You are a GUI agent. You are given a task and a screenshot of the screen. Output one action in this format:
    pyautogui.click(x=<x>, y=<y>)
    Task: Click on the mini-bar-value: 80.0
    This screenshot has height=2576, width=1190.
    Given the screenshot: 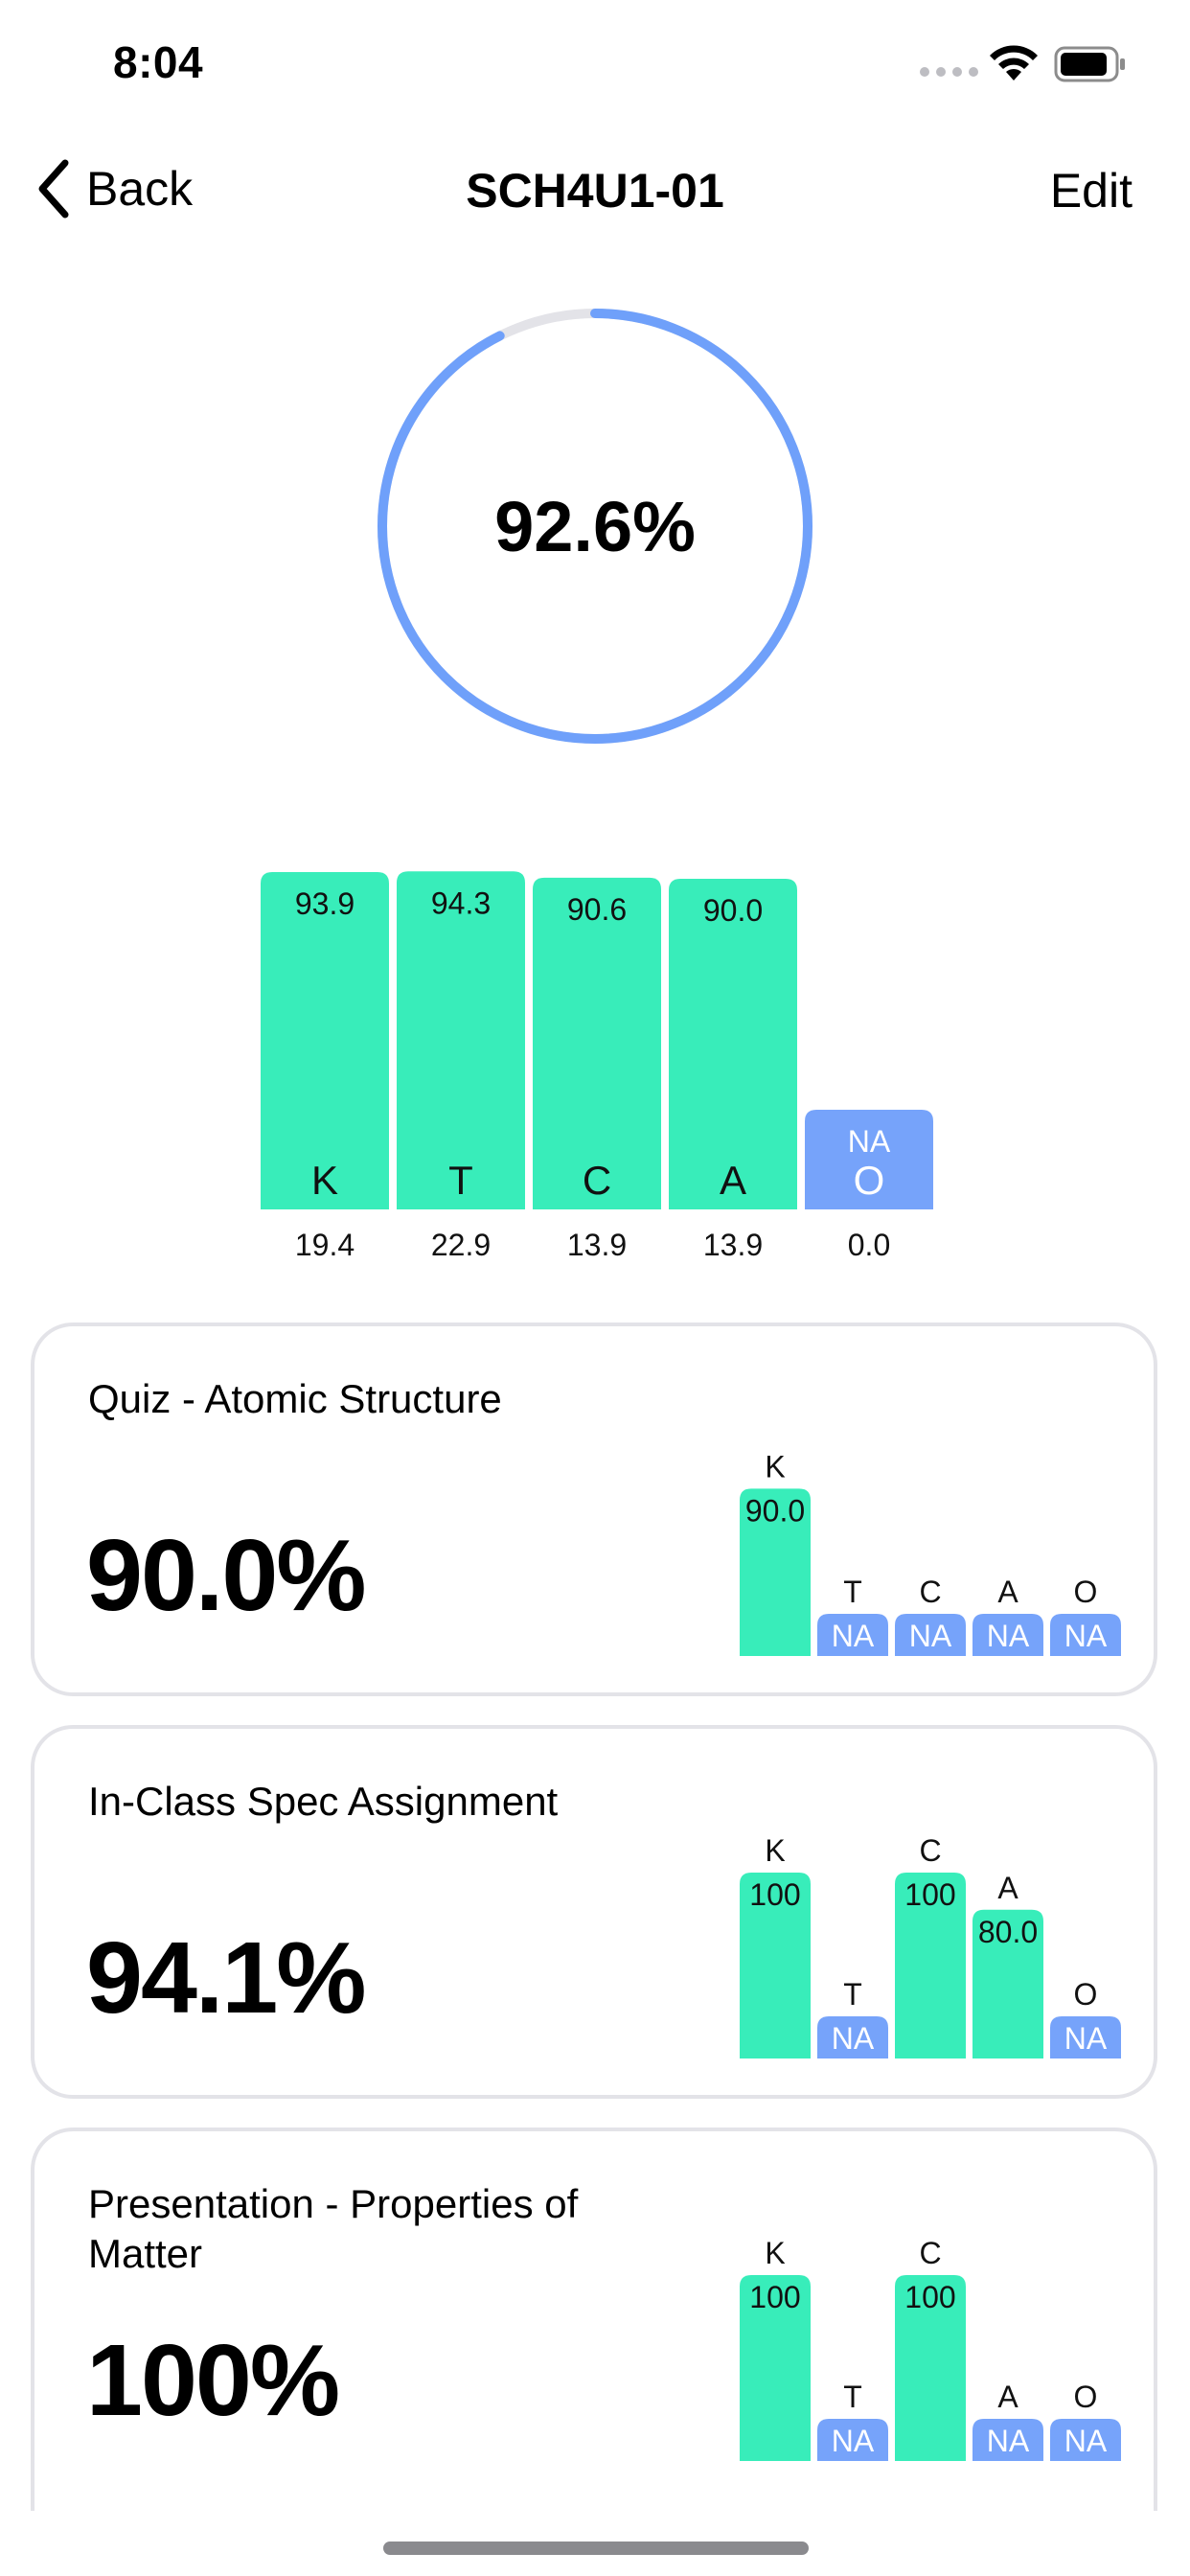 What is the action you would take?
    pyautogui.click(x=1008, y=1932)
    